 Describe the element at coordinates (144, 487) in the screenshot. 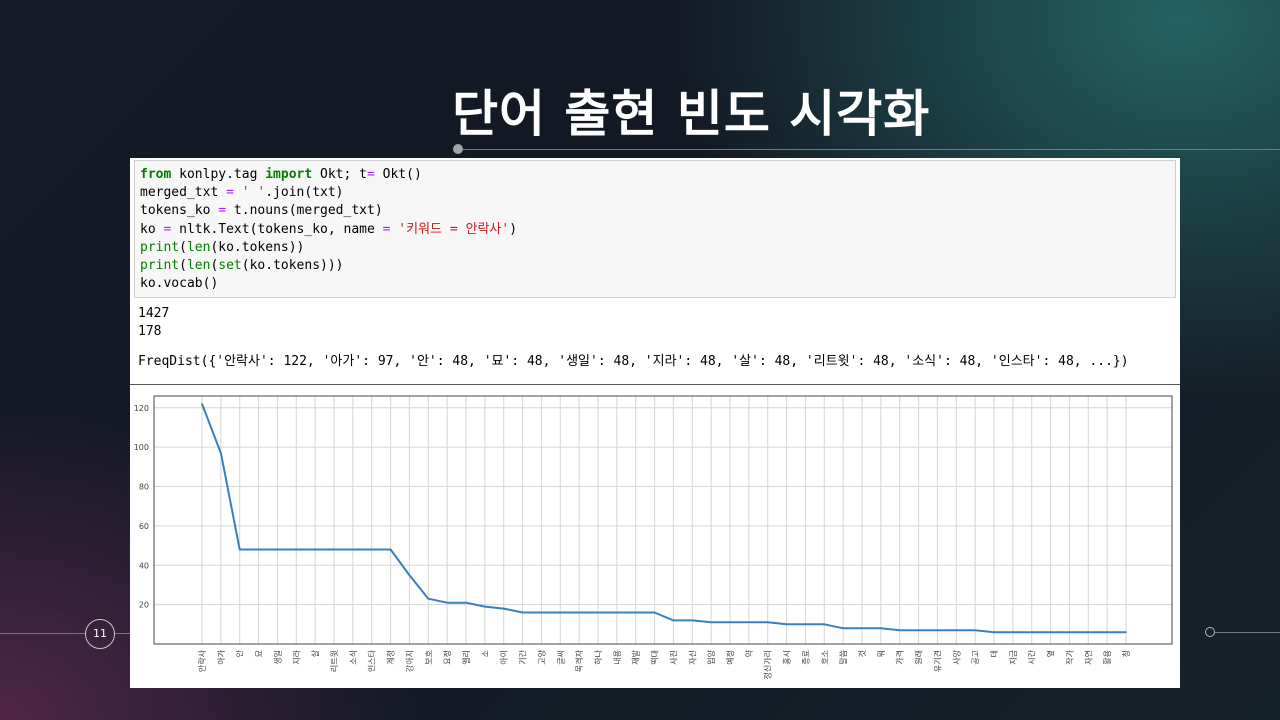

I see `y-tick-label: 80` at that location.